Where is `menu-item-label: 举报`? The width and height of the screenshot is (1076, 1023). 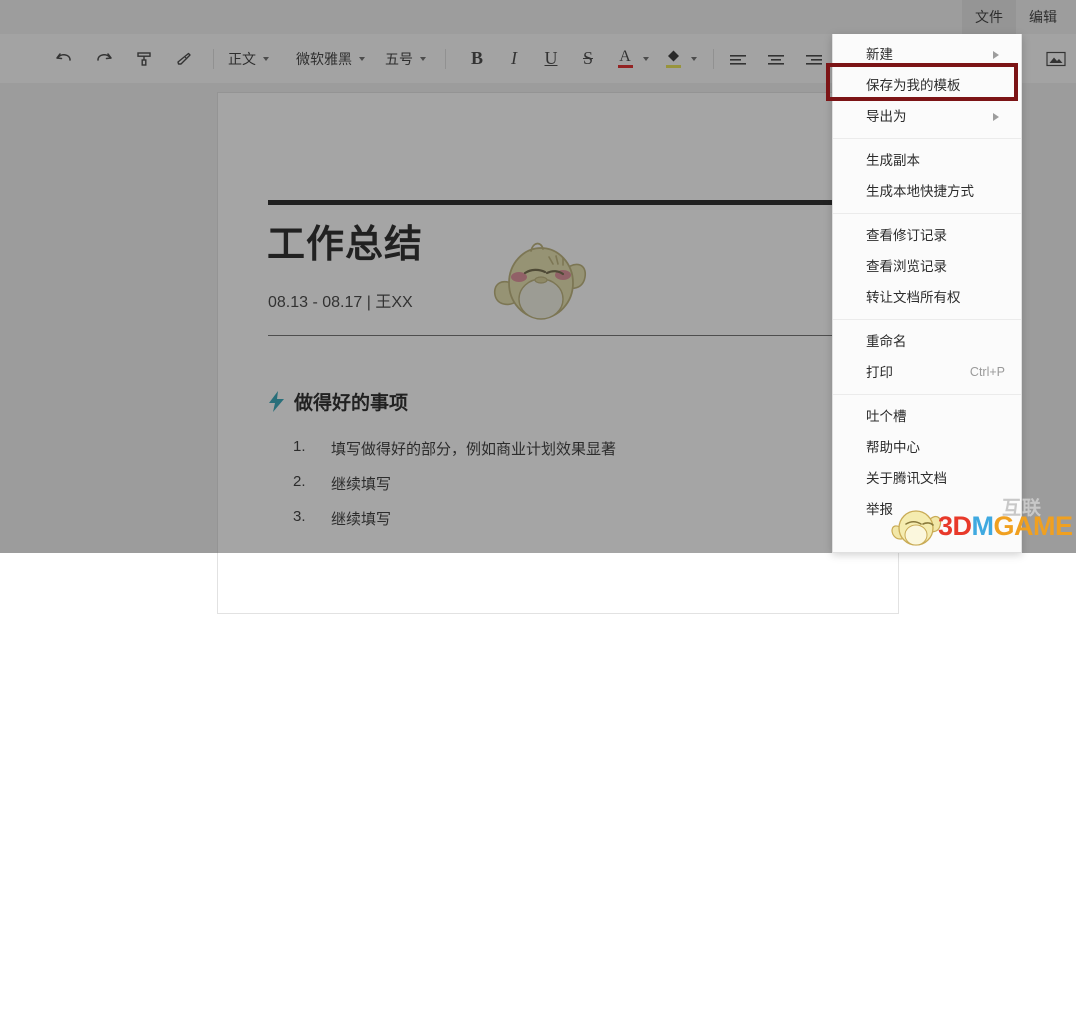 menu-item-label: 举报 is located at coordinates (879, 509).